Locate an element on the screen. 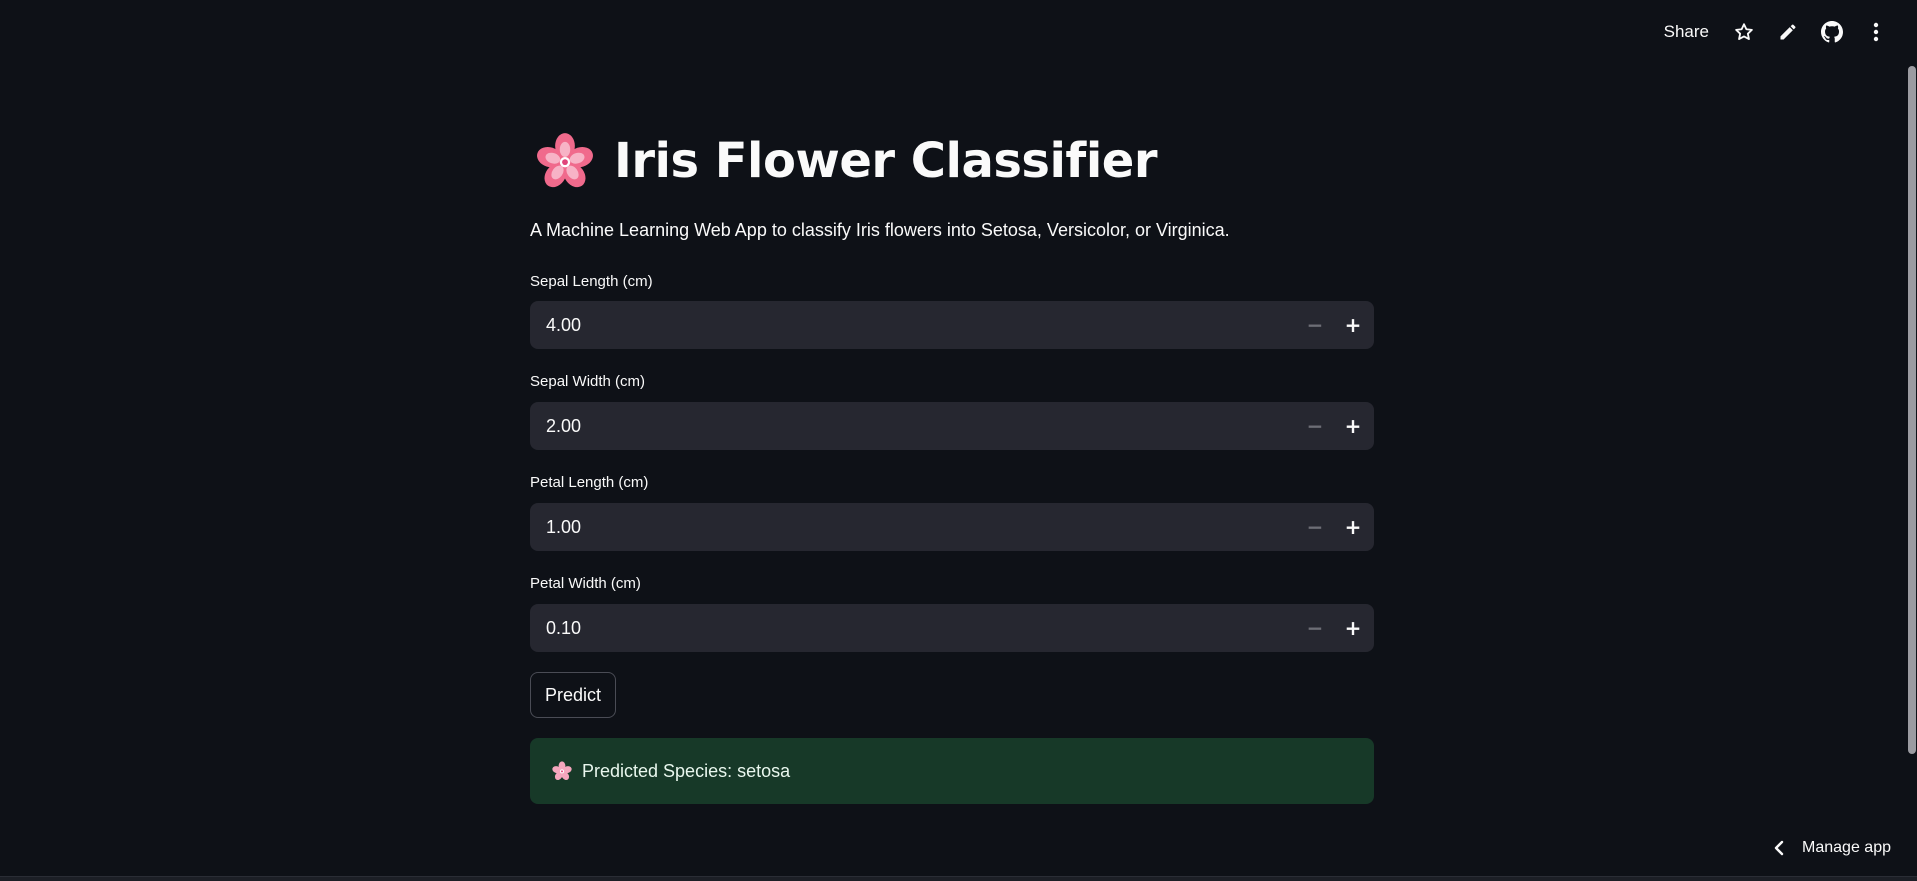 Image resolution: width=1917 pixels, height=881 pixels. chevron-left-icon is located at coordinates (1779, 848).